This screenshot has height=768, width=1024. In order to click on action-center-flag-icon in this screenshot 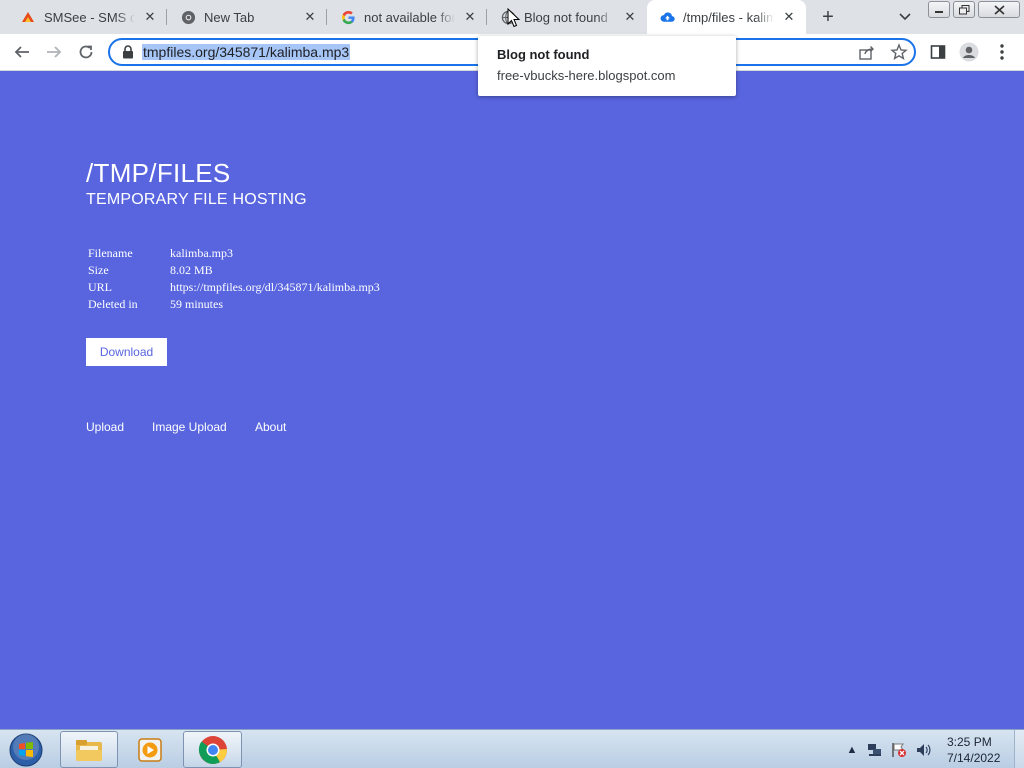, I will do `click(899, 750)`.